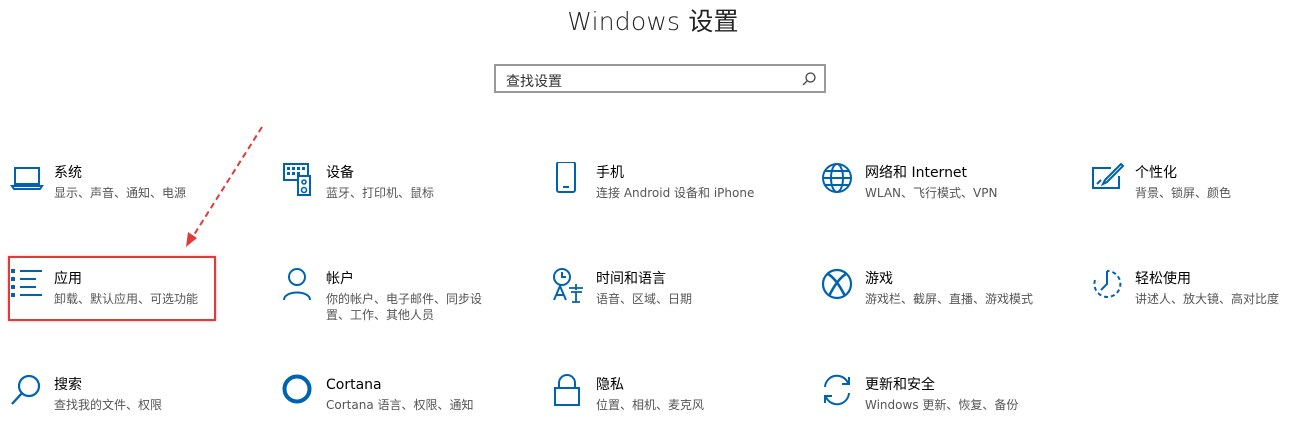  What do you see at coordinates (949, 299) in the screenshot?
I see `tile-description: 游戏栏、截屏、直播、游戏模式` at bounding box center [949, 299].